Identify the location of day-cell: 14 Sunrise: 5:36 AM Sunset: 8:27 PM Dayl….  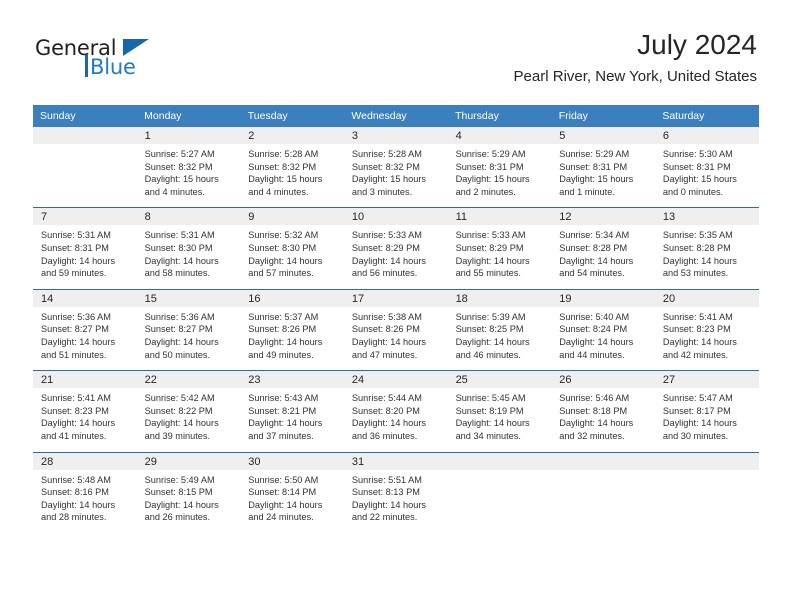
(85, 329).